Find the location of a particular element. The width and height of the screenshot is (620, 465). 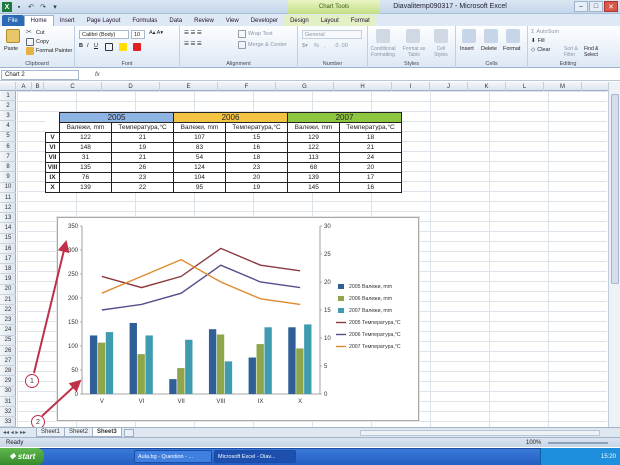

column-header-i: I is located at coordinates (411, 86).